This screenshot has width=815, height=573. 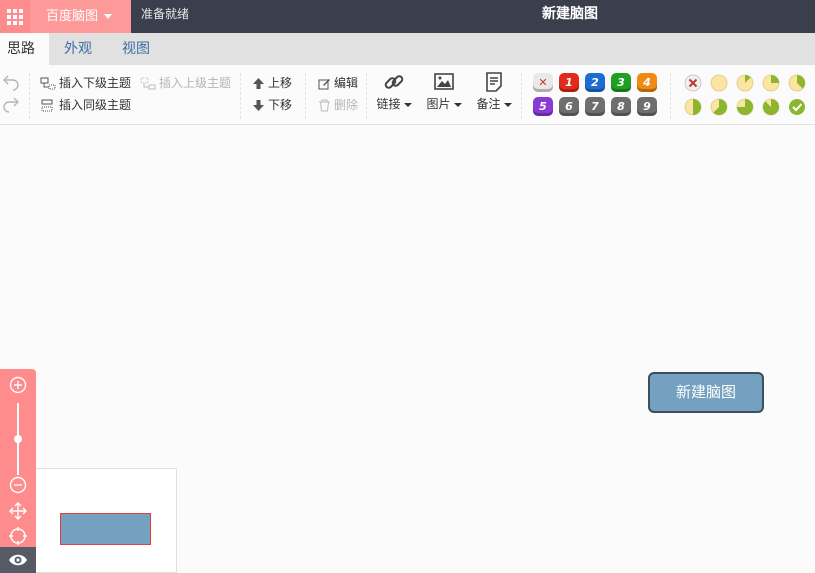 I want to click on delete-label: 删除, so click(x=346, y=105).